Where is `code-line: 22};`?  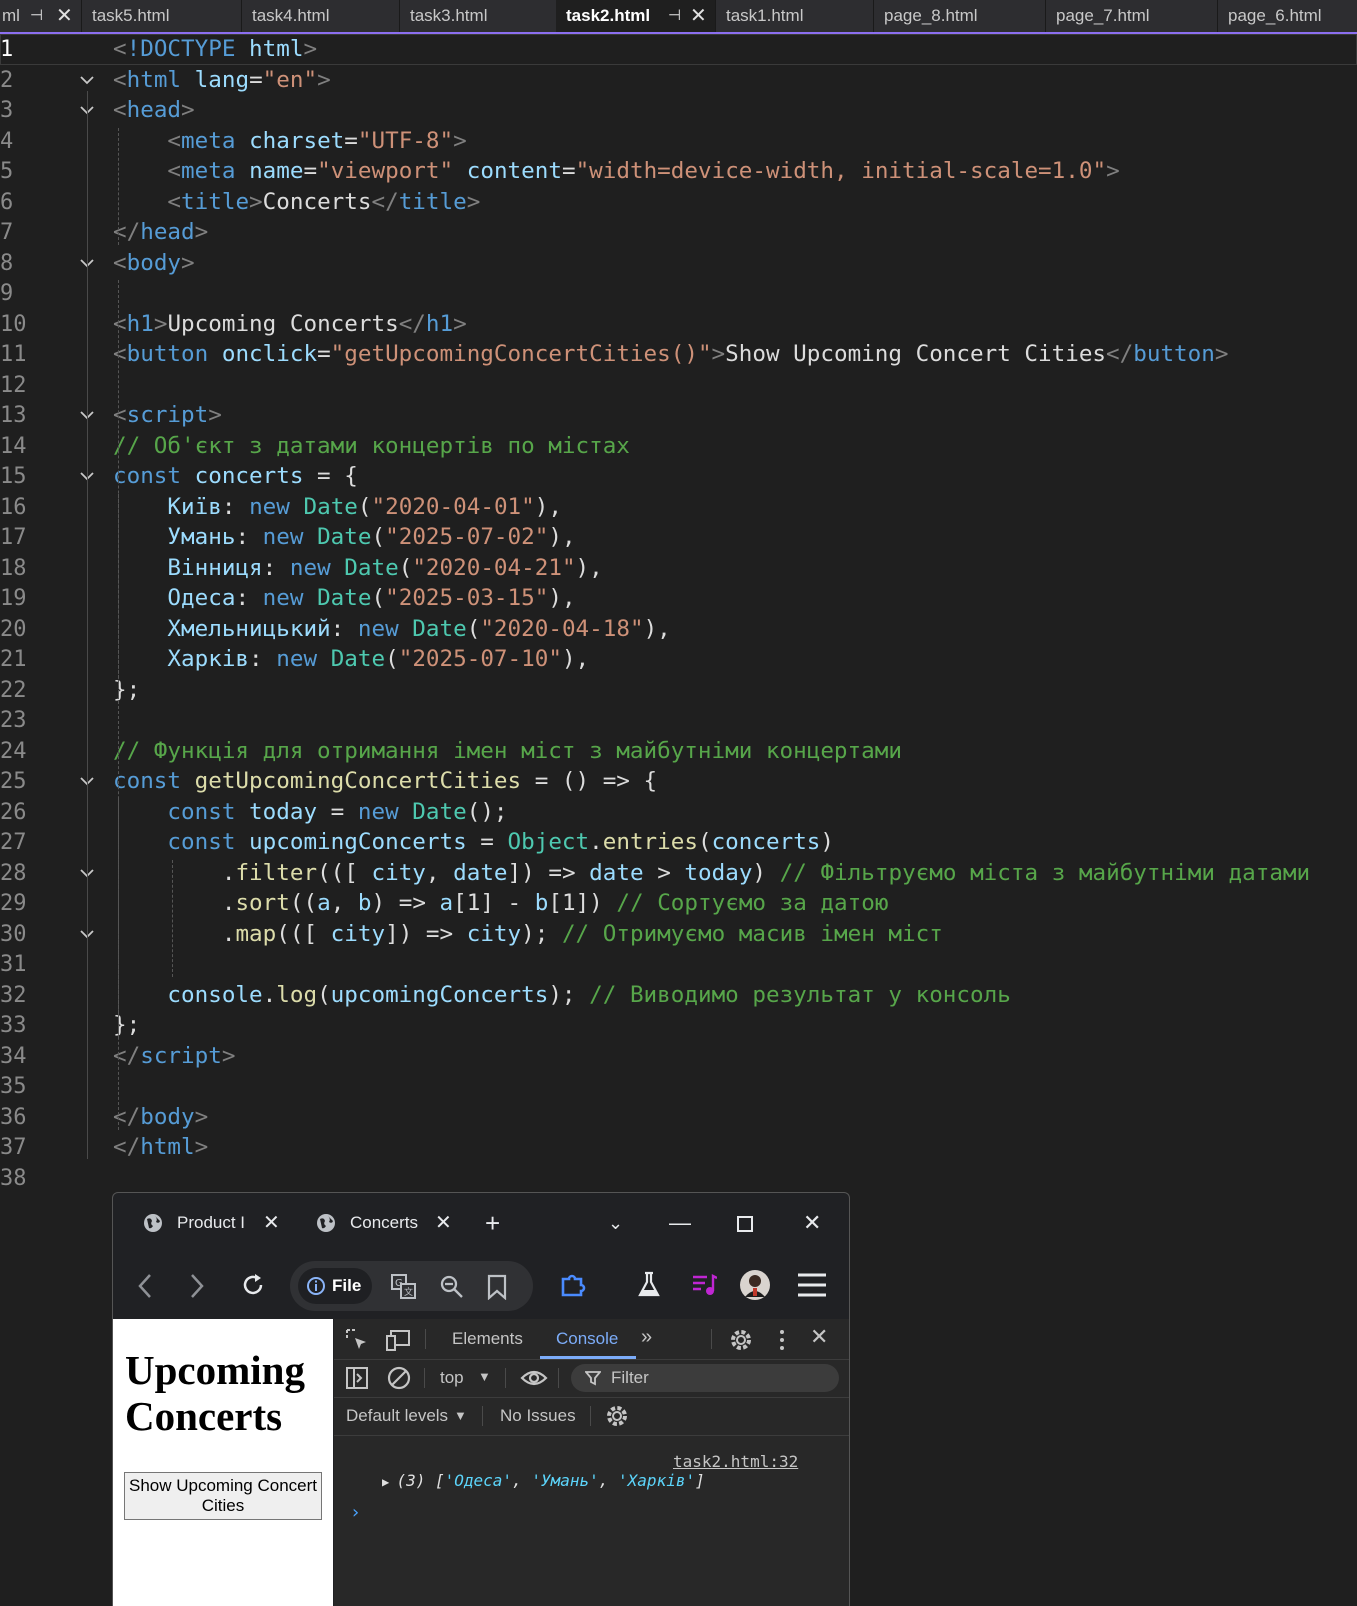 code-line: 22}; is located at coordinates (678, 690).